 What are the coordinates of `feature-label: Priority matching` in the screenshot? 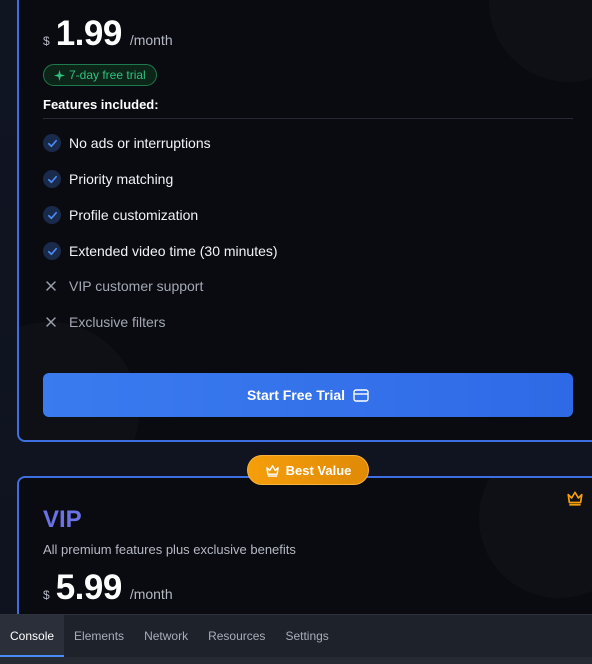 It's located at (121, 179).